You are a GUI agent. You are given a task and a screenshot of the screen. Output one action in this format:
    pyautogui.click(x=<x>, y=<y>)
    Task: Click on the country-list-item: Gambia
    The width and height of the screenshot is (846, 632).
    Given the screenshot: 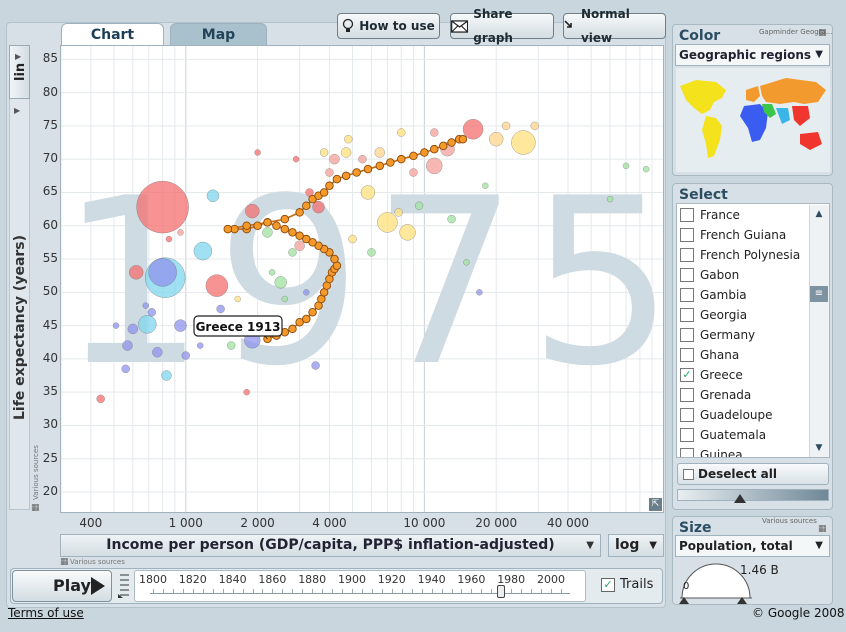 What is the action you would take?
    pyautogui.click(x=713, y=295)
    